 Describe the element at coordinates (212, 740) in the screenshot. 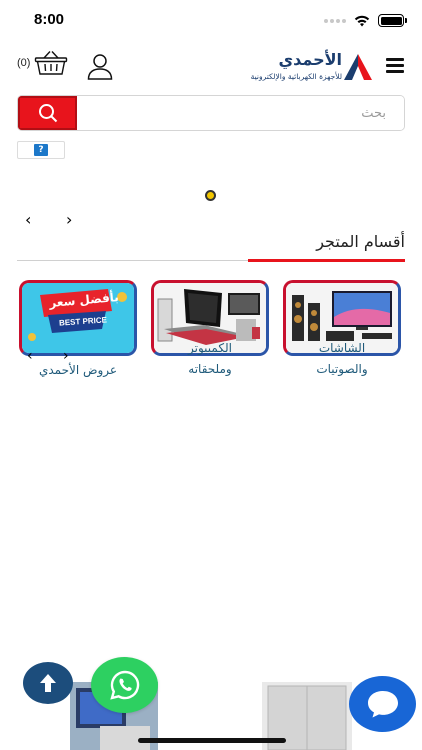

I see `home-indicator` at that location.